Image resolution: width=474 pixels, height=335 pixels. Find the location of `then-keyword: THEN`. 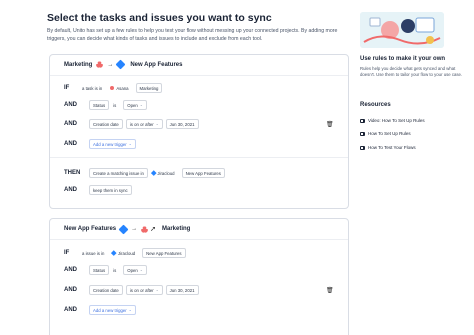

then-keyword: THEN is located at coordinates (72, 173).